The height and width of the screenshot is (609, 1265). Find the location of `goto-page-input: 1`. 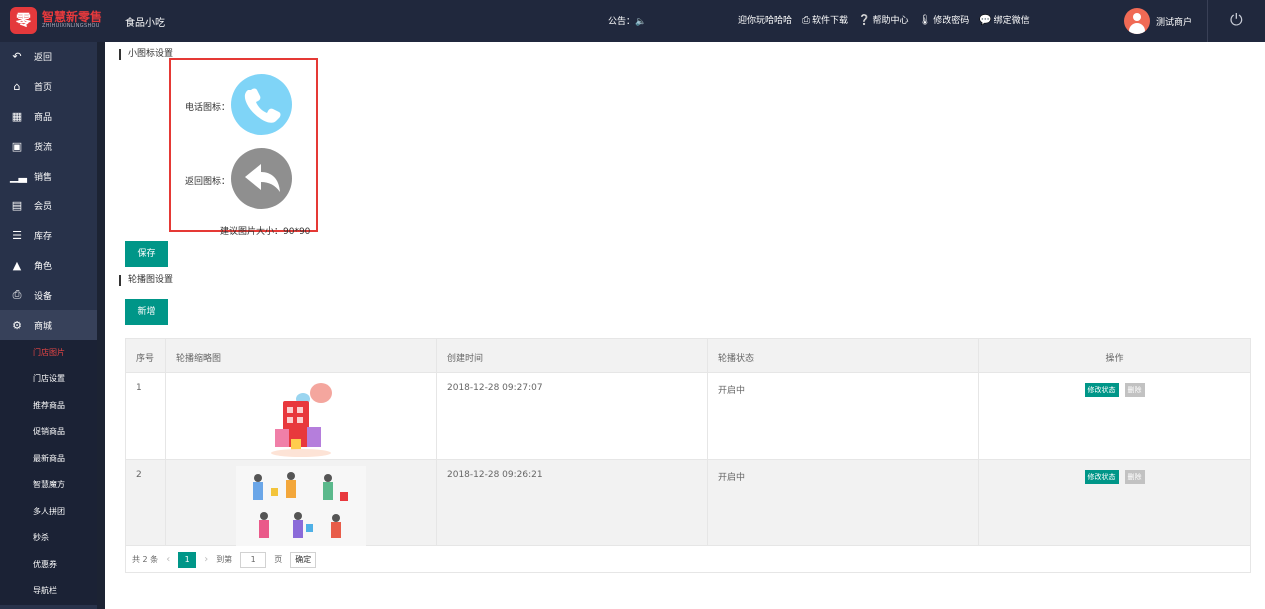

goto-page-input: 1 is located at coordinates (253, 559).